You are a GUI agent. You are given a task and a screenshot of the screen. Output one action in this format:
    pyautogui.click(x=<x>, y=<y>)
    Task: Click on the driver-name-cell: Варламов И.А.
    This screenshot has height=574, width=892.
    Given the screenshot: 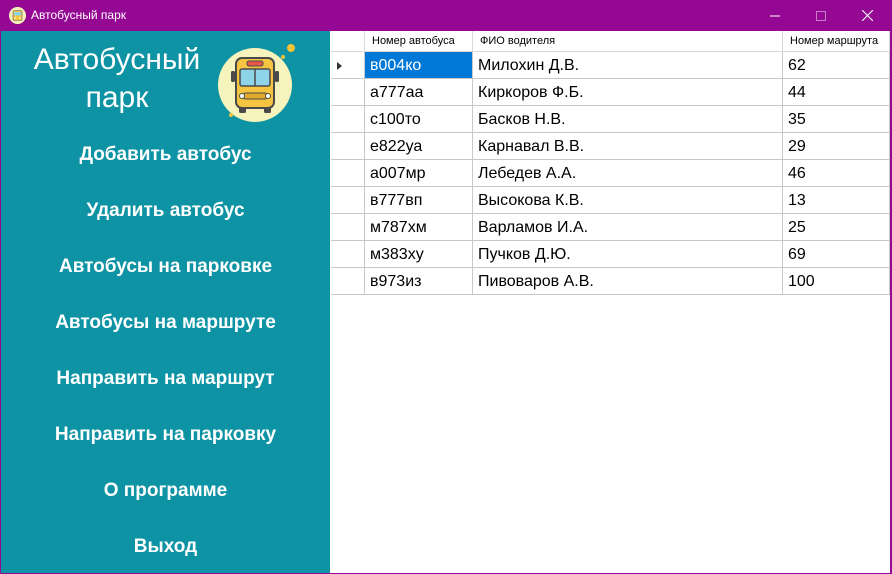 What is the action you would take?
    pyautogui.click(x=628, y=227)
    